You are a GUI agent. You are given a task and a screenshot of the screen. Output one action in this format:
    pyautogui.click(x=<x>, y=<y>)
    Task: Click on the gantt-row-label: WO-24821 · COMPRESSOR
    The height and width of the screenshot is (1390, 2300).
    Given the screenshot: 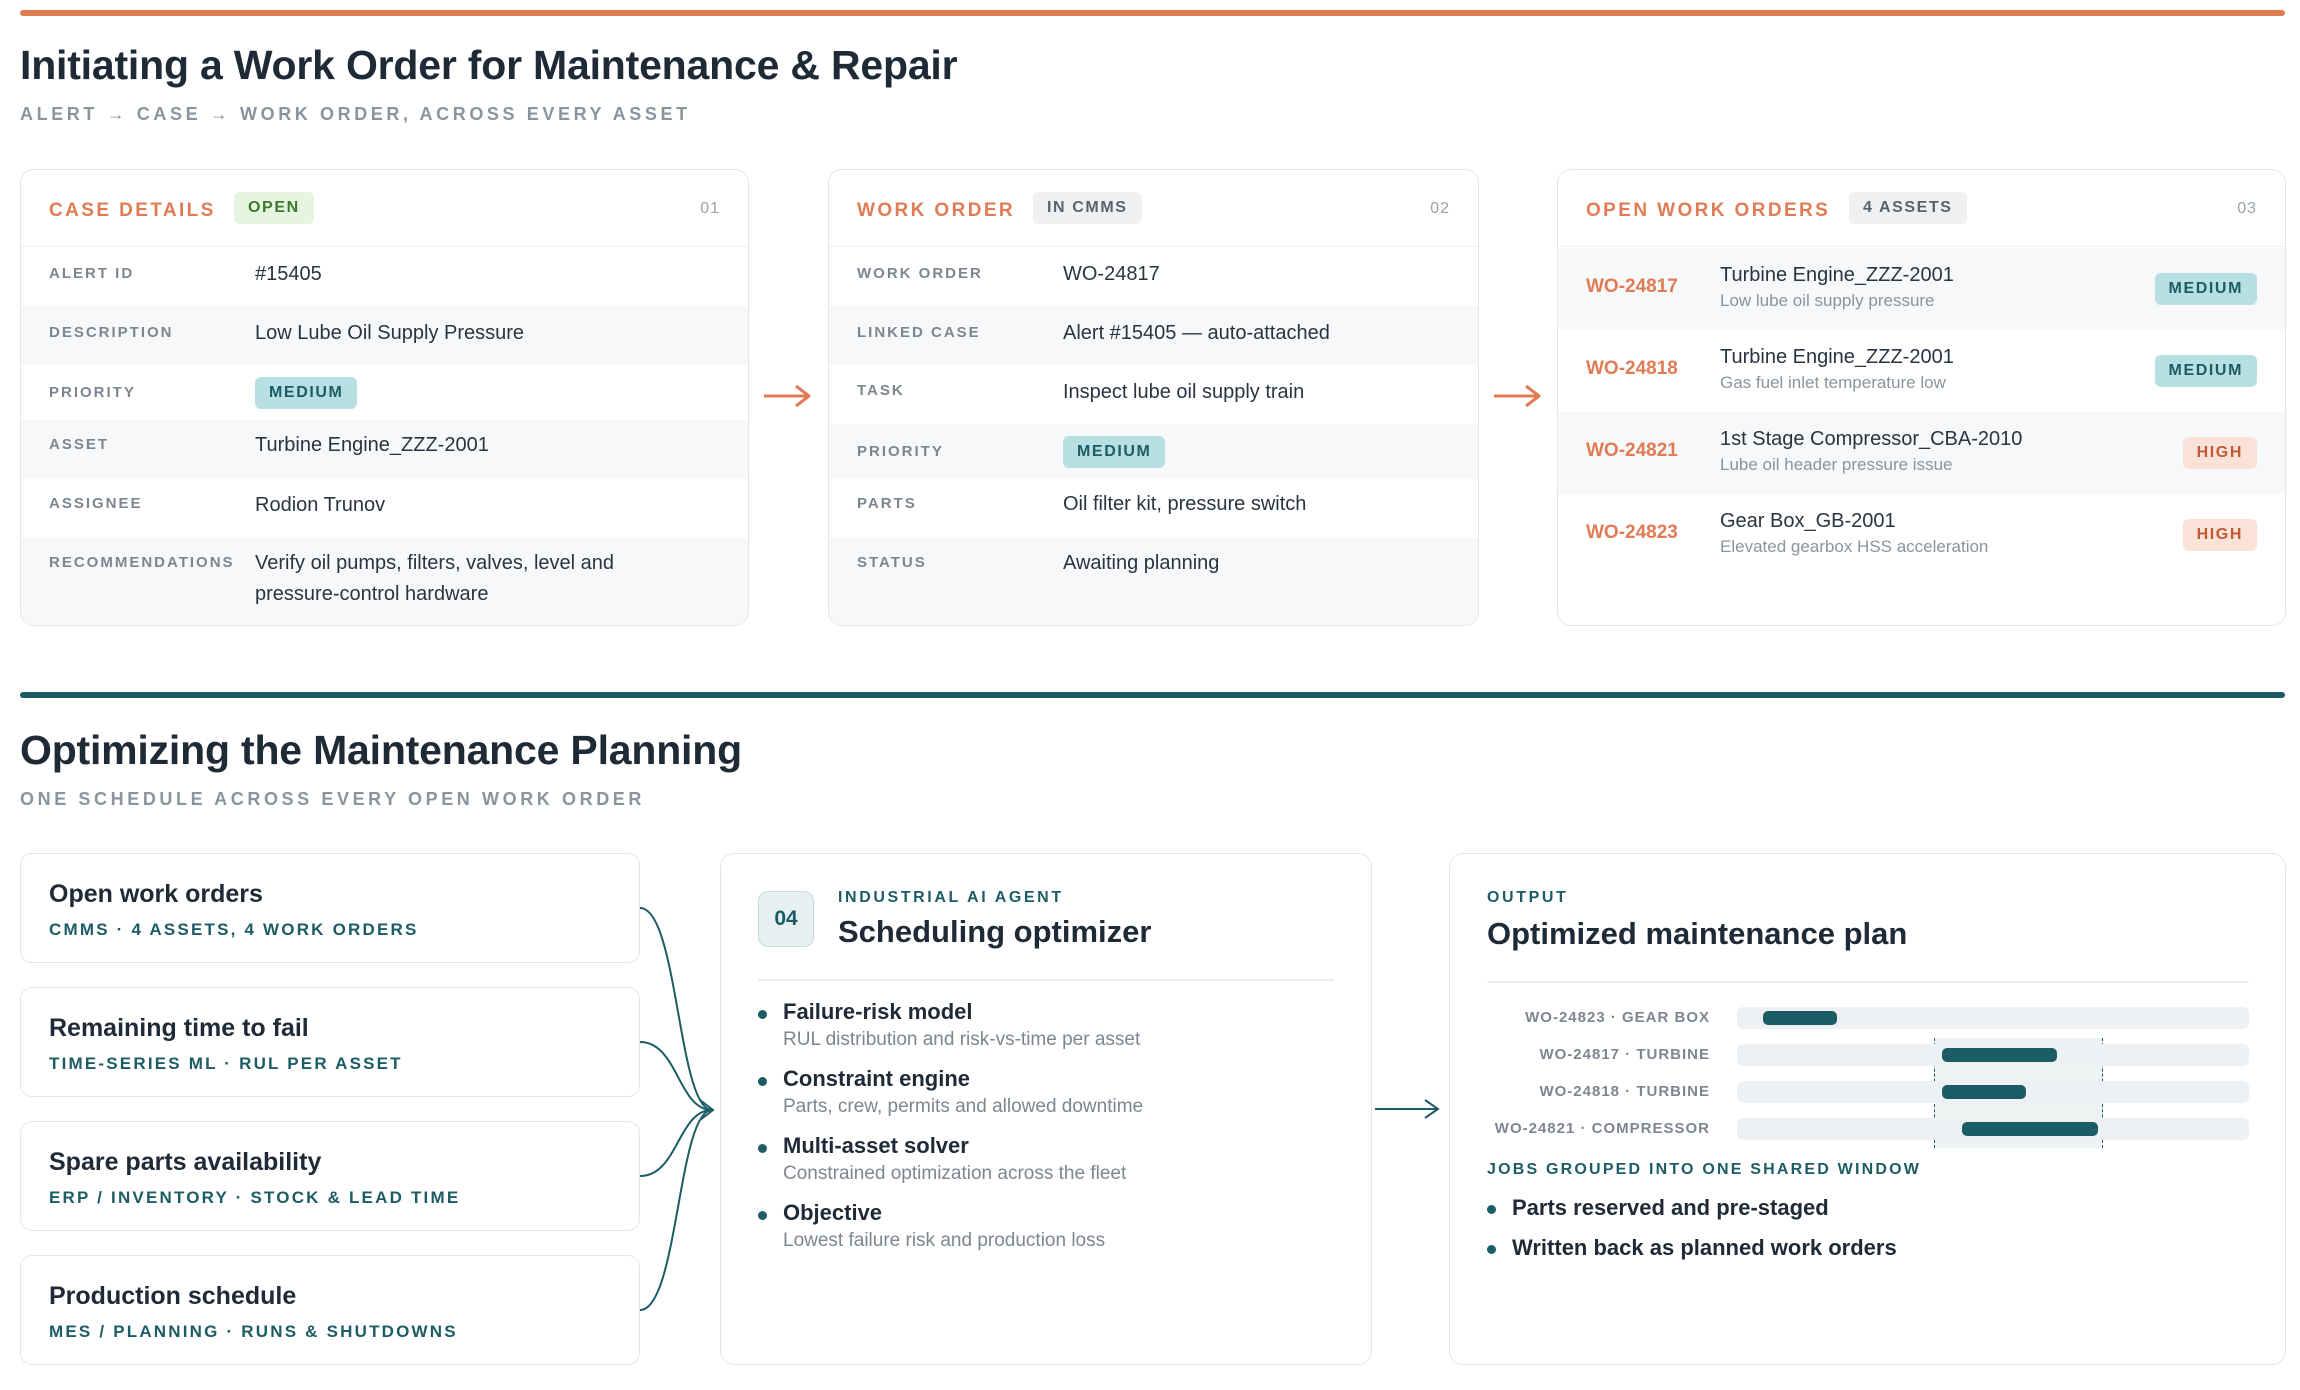 What is the action you would take?
    pyautogui.click(x=1602, y=1128)
    